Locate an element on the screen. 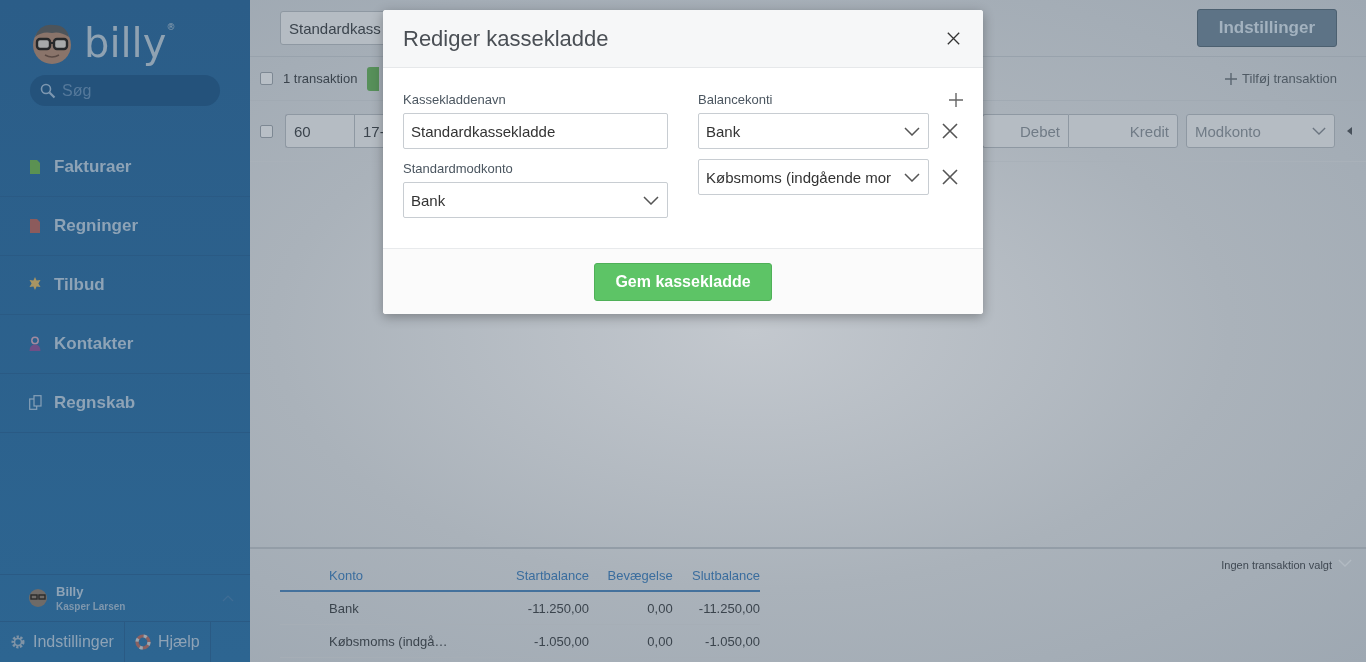  field-label: Standardmodkonto is located at coordinates (458, 168).